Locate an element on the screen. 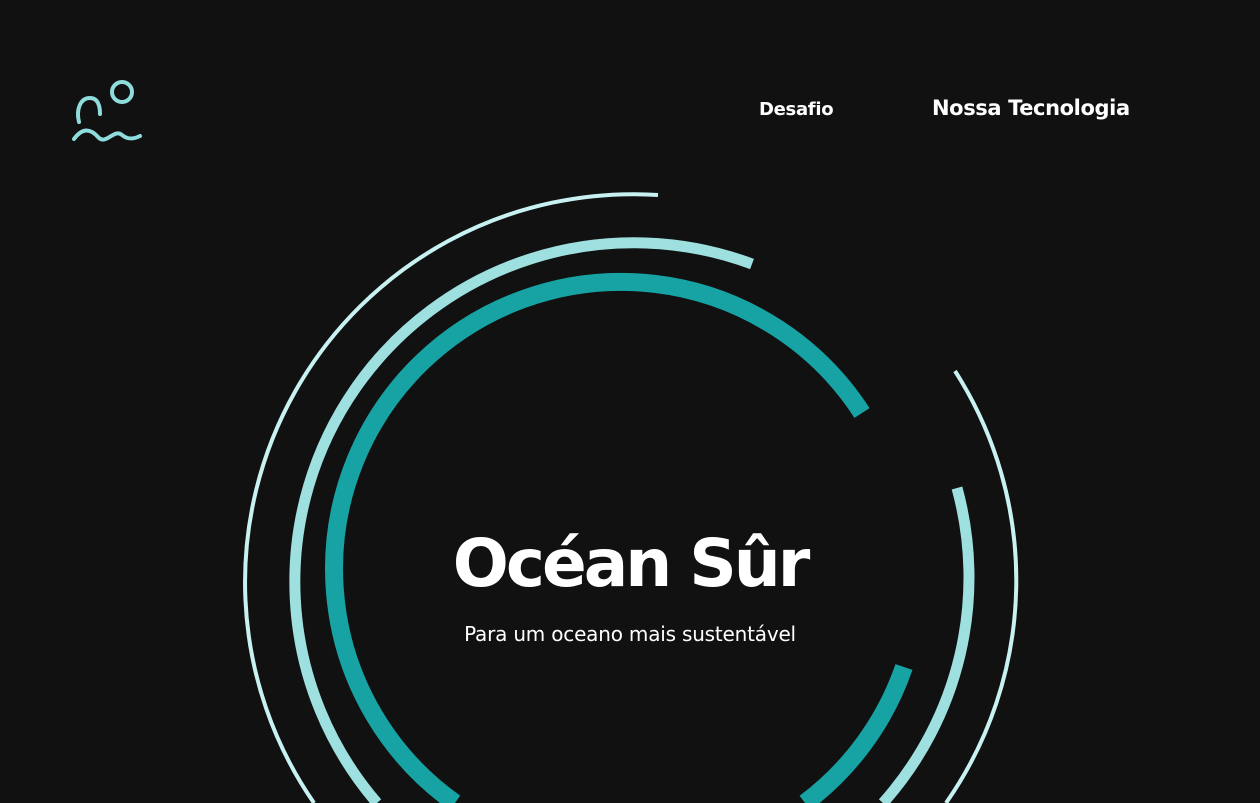 The image size is (1260, 803). outer-ring-arc-right is located at coordinates (981, 586).